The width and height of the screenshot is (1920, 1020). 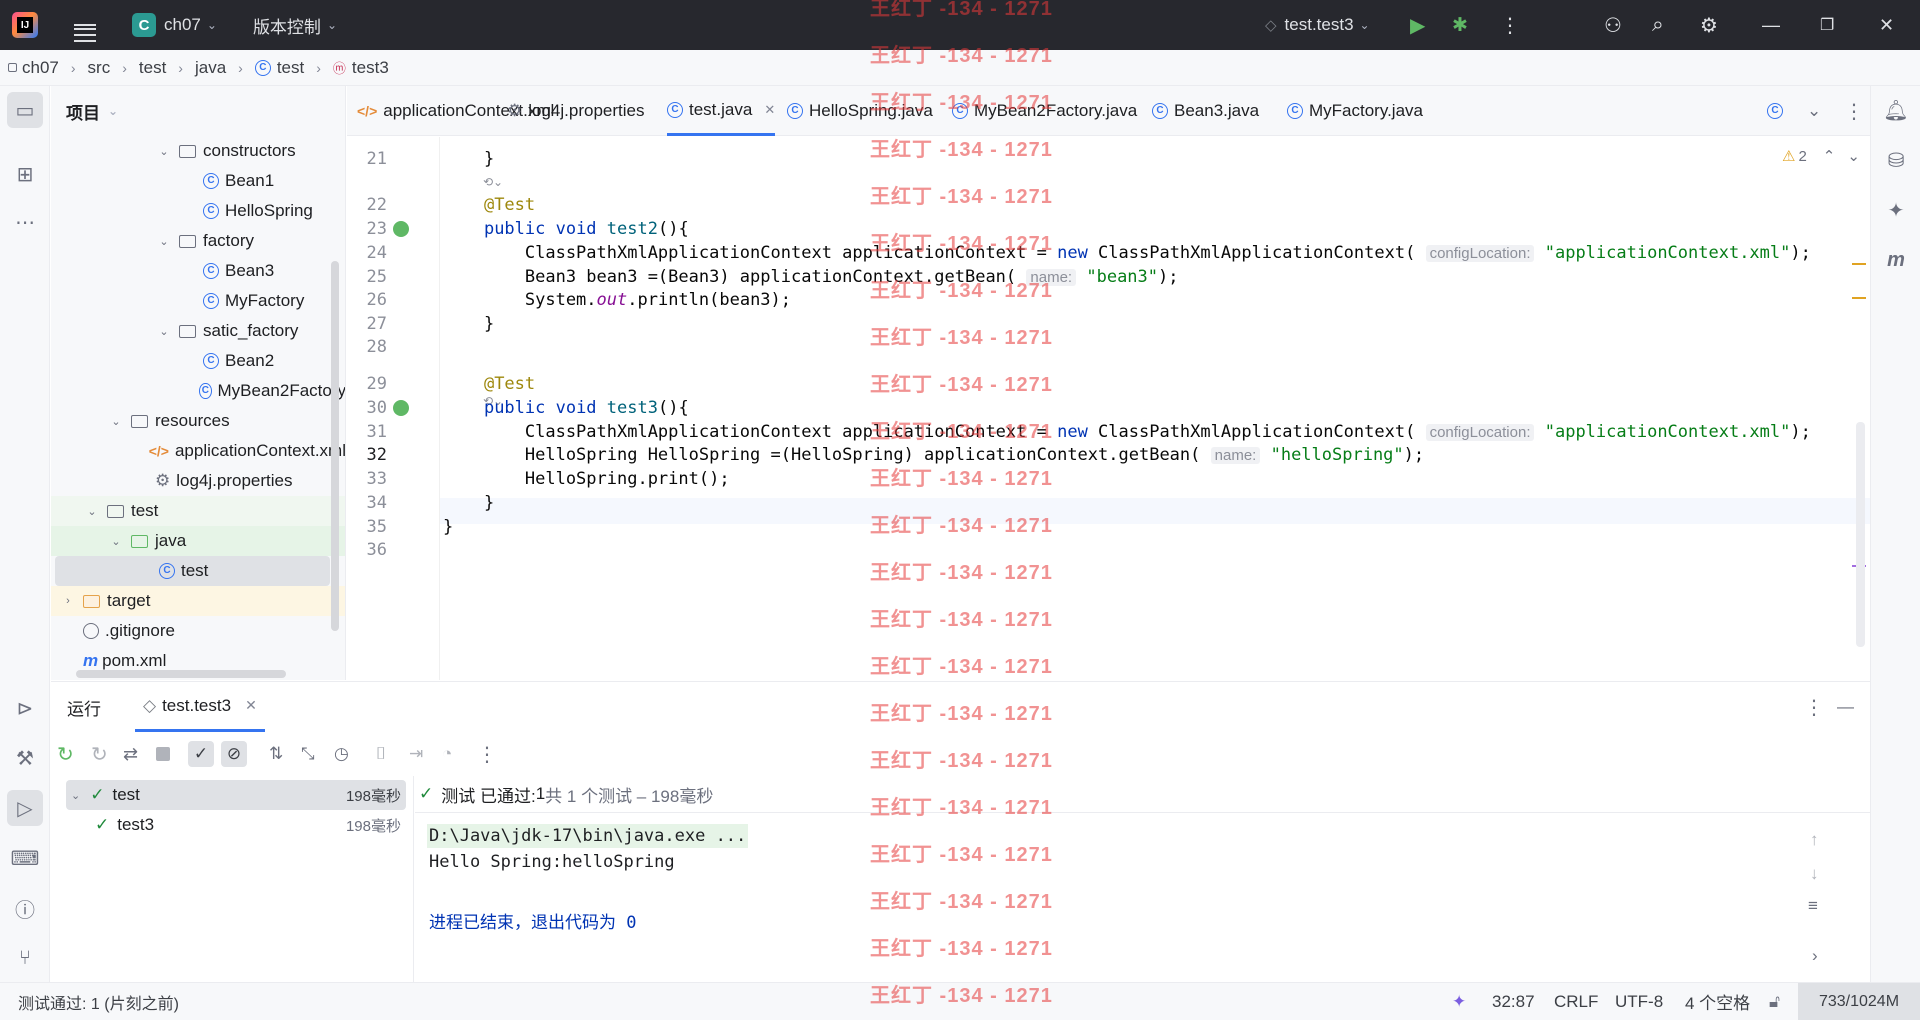 I want to click on run-tool-icon: ▷, so click(x=25, y=808).